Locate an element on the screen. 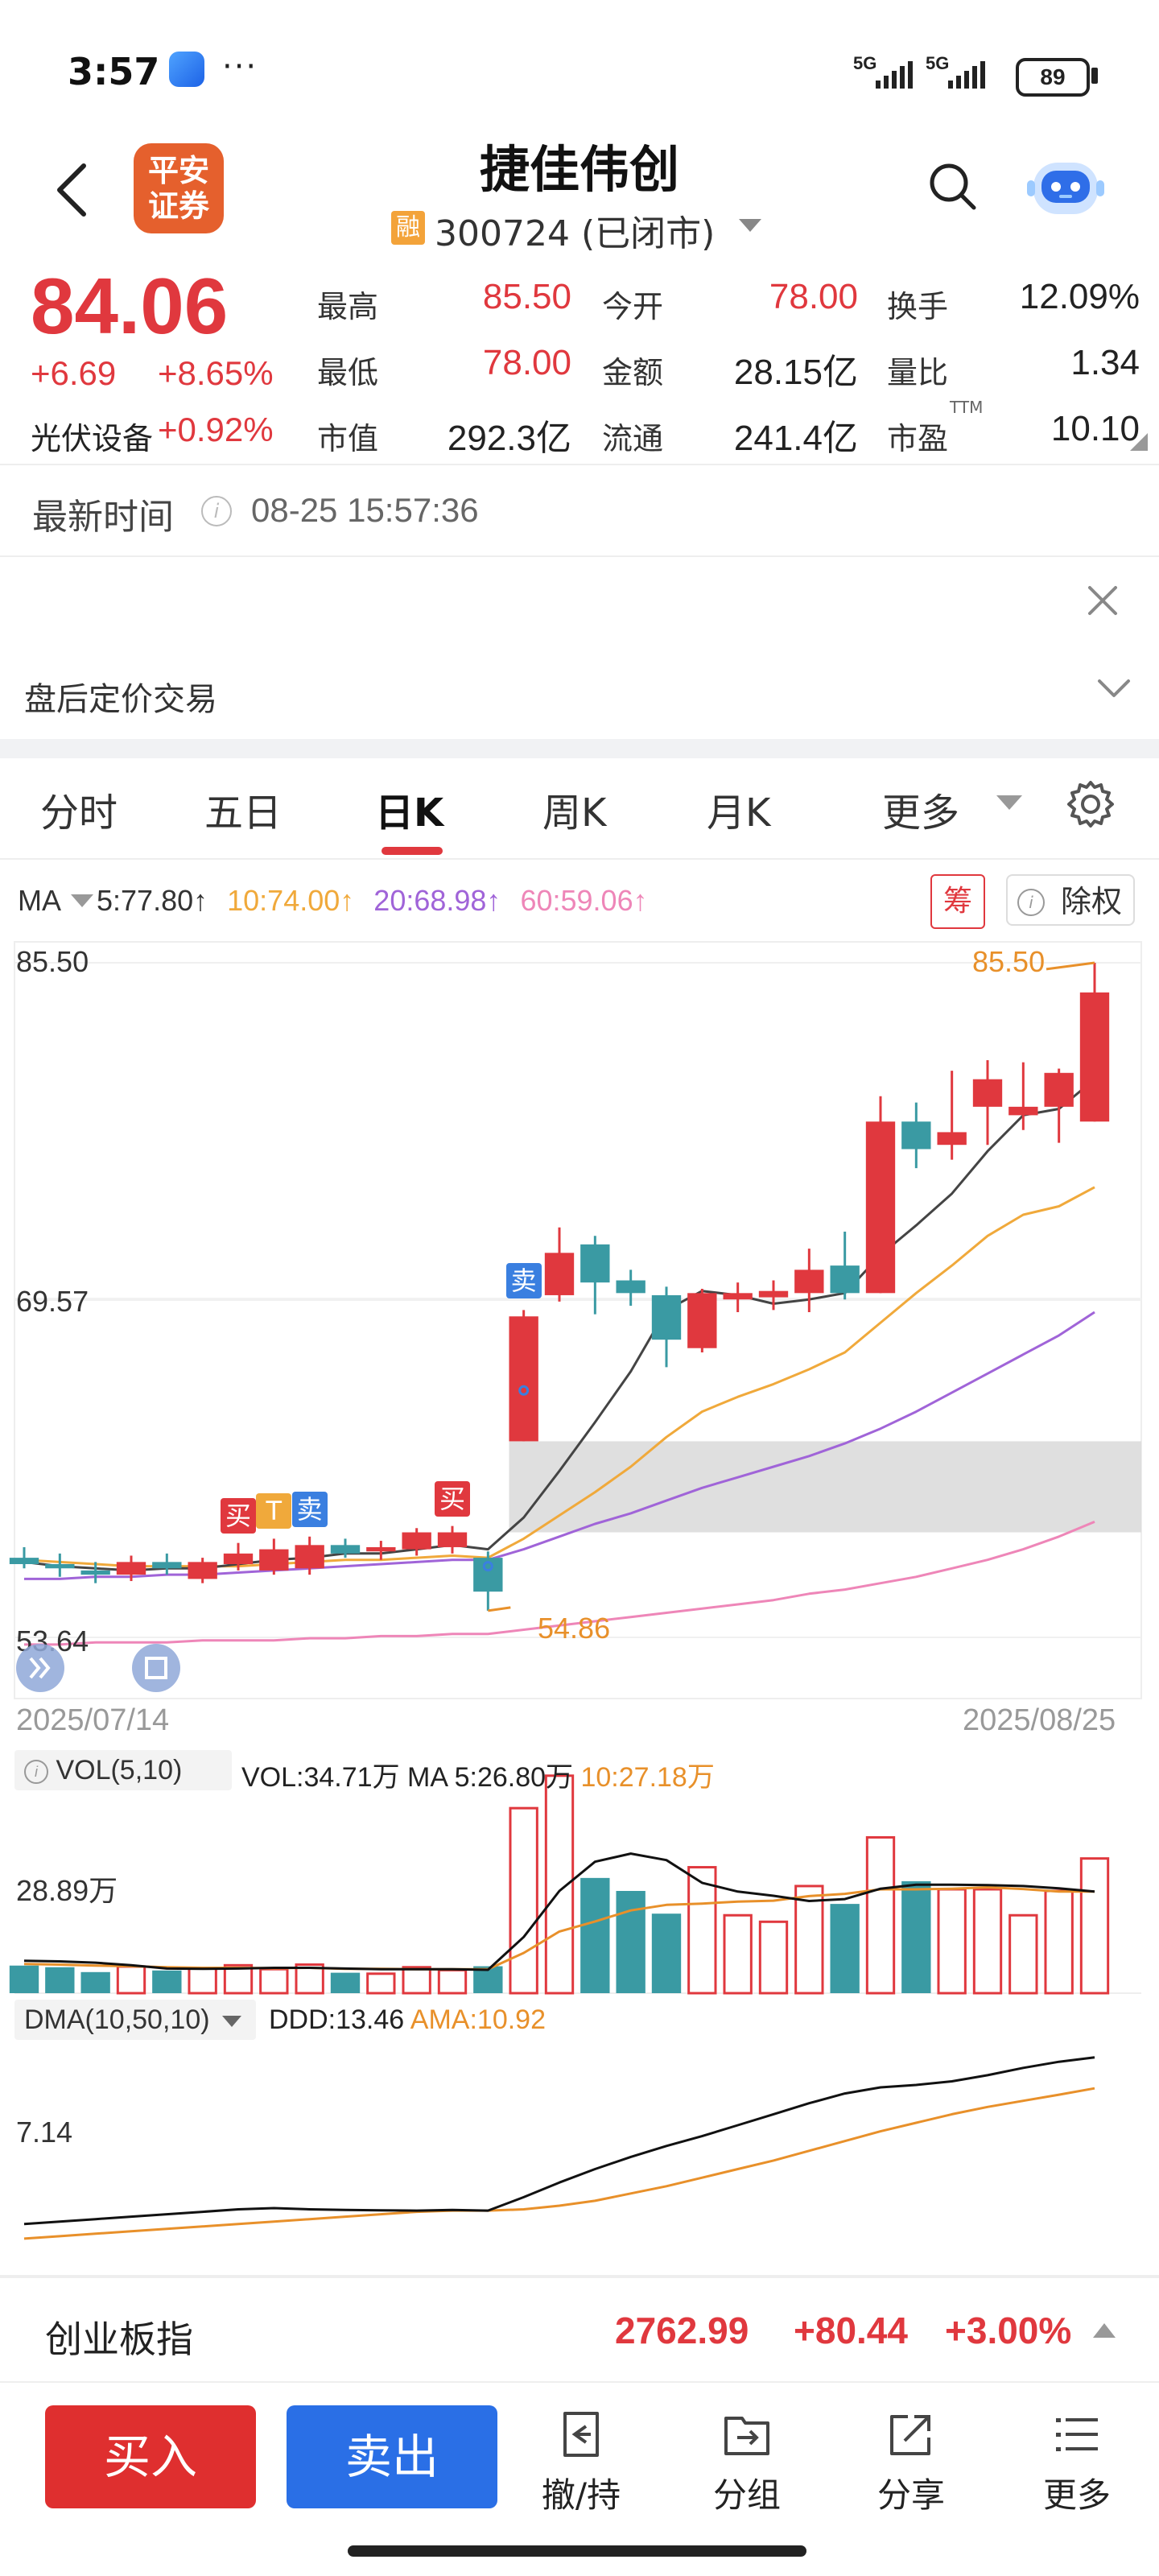  quote-value-open: 78.00 is located at coordinates (813, 296).